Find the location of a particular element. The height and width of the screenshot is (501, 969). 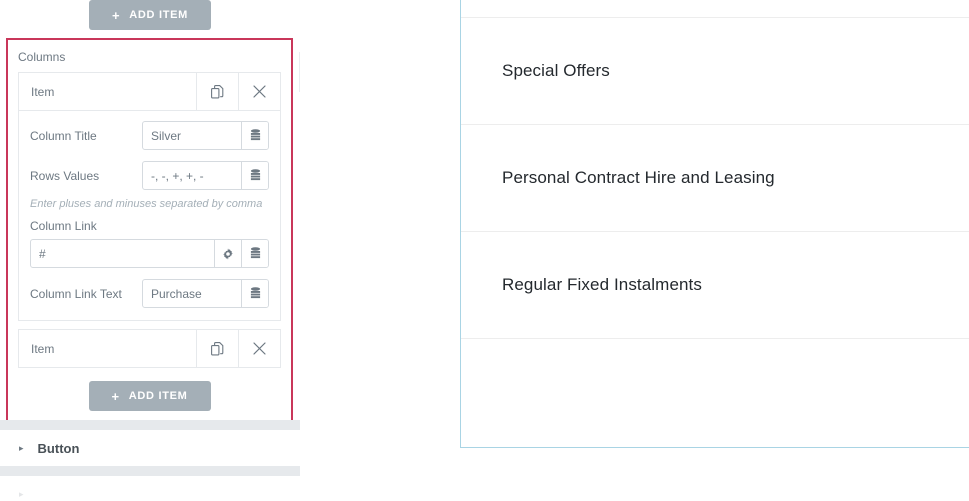

rows-values-label: Rows Values is located at coordinates (65, 175).